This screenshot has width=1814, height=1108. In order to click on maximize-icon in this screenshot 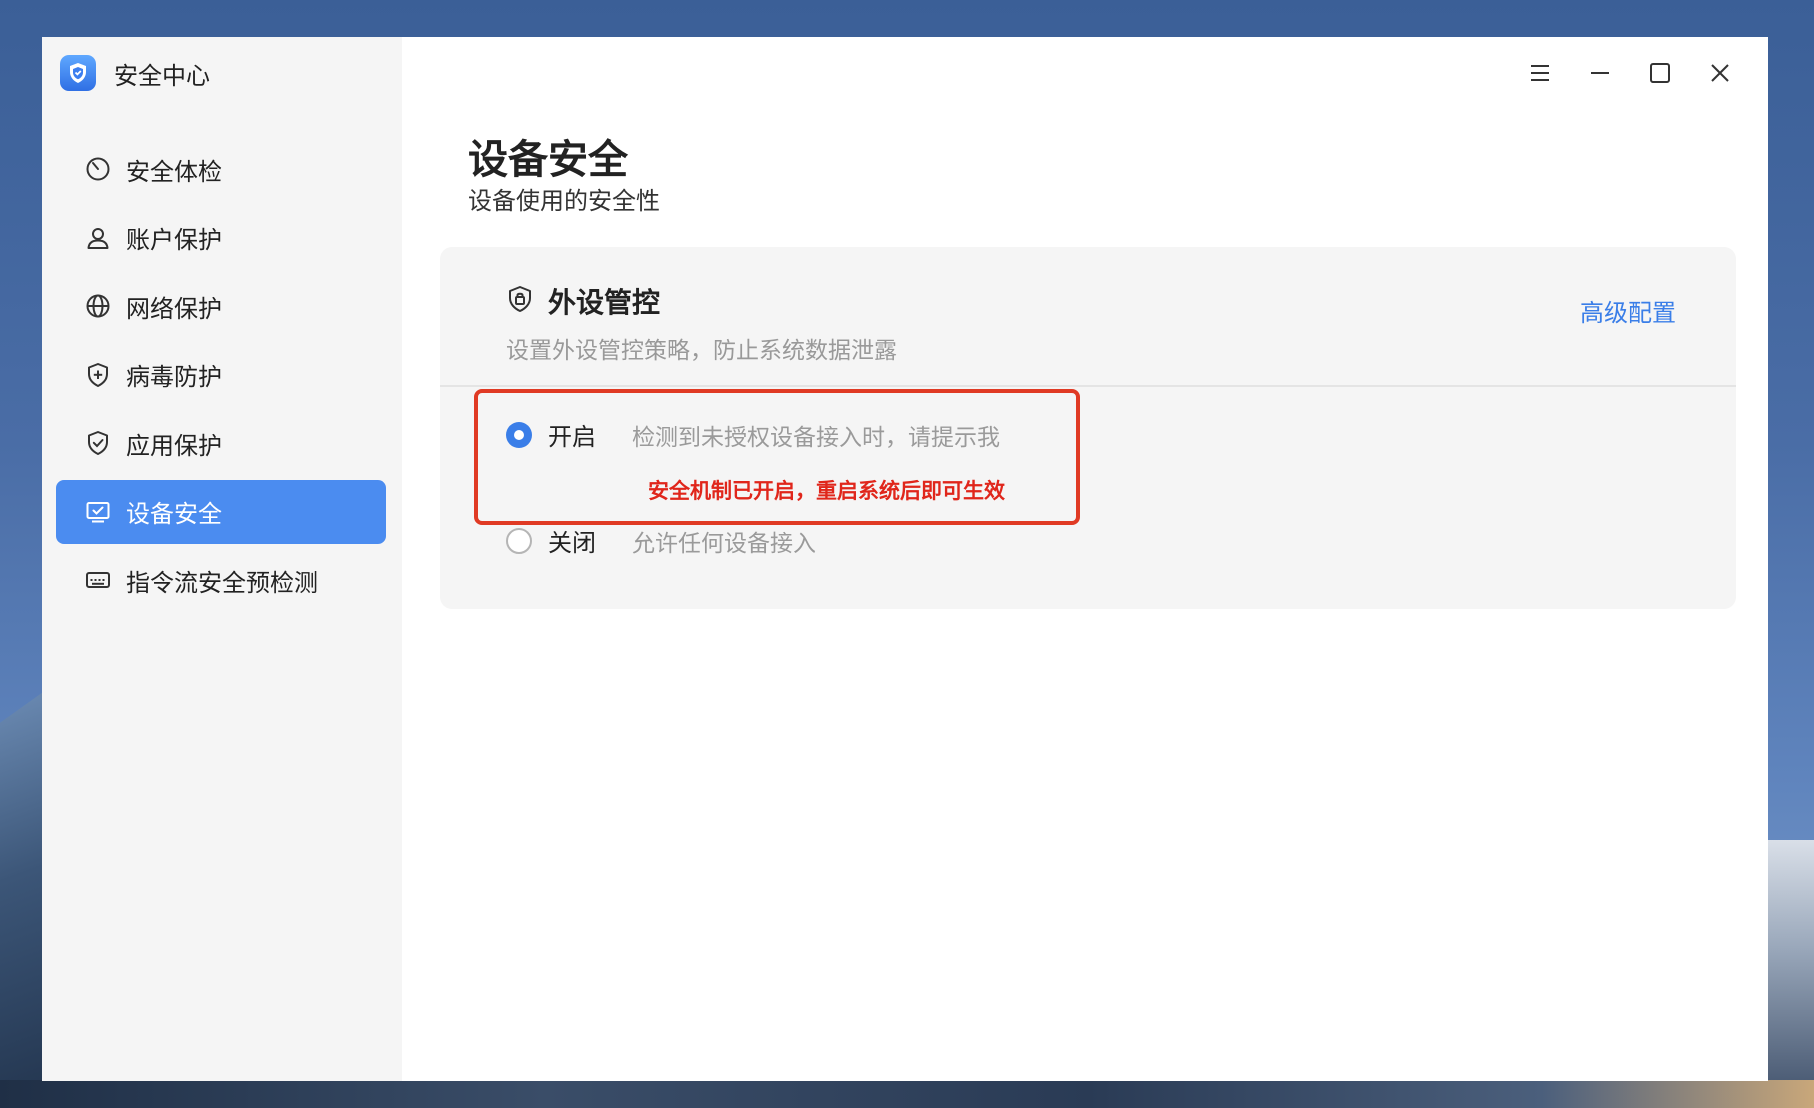, I will do `click(1660, 73)`.